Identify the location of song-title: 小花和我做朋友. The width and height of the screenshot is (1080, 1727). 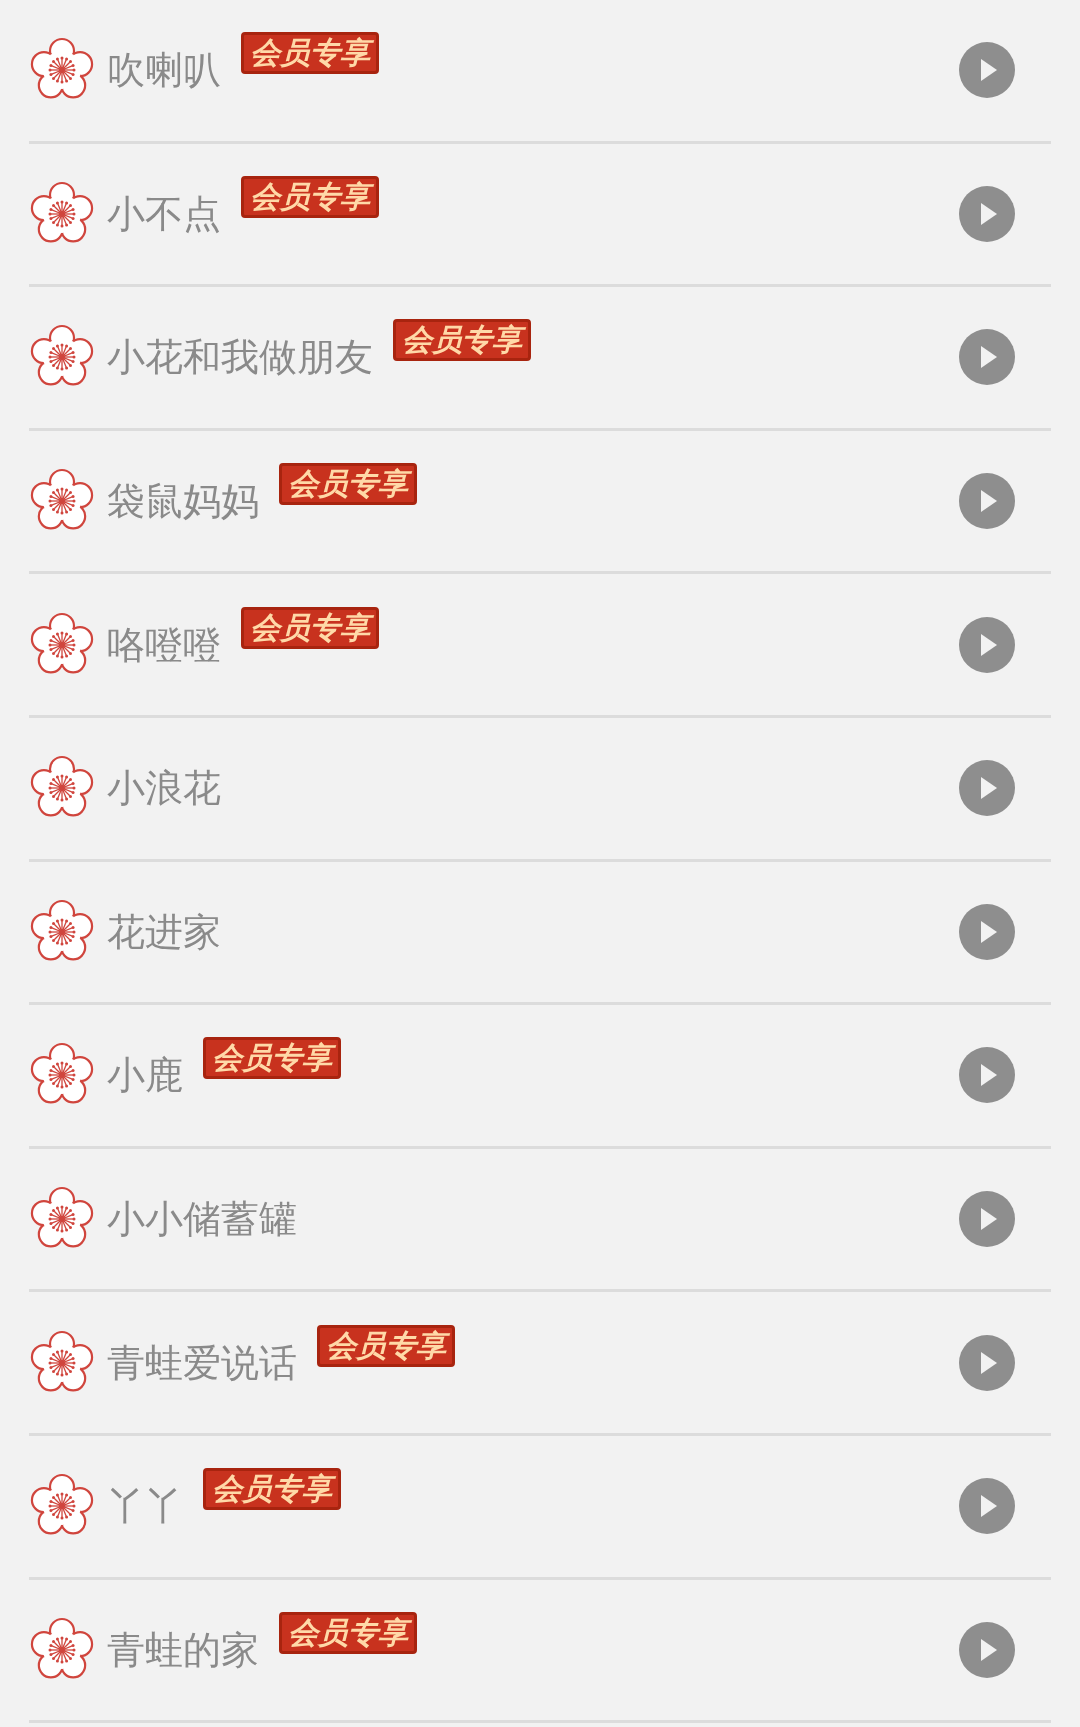
(240, 357).